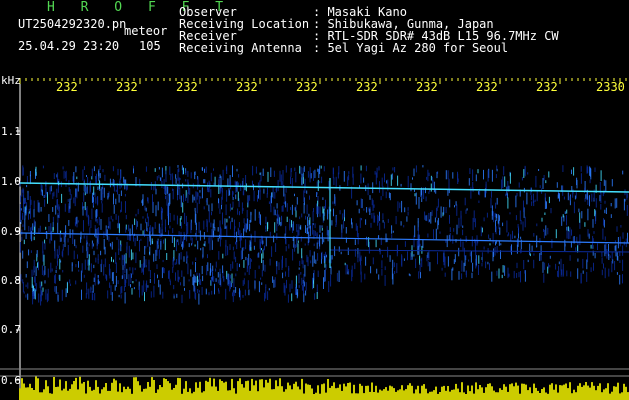 This screenshot has width=629, height=400. I want to click on filename: UT2504292320.pn, so click(72, 24).